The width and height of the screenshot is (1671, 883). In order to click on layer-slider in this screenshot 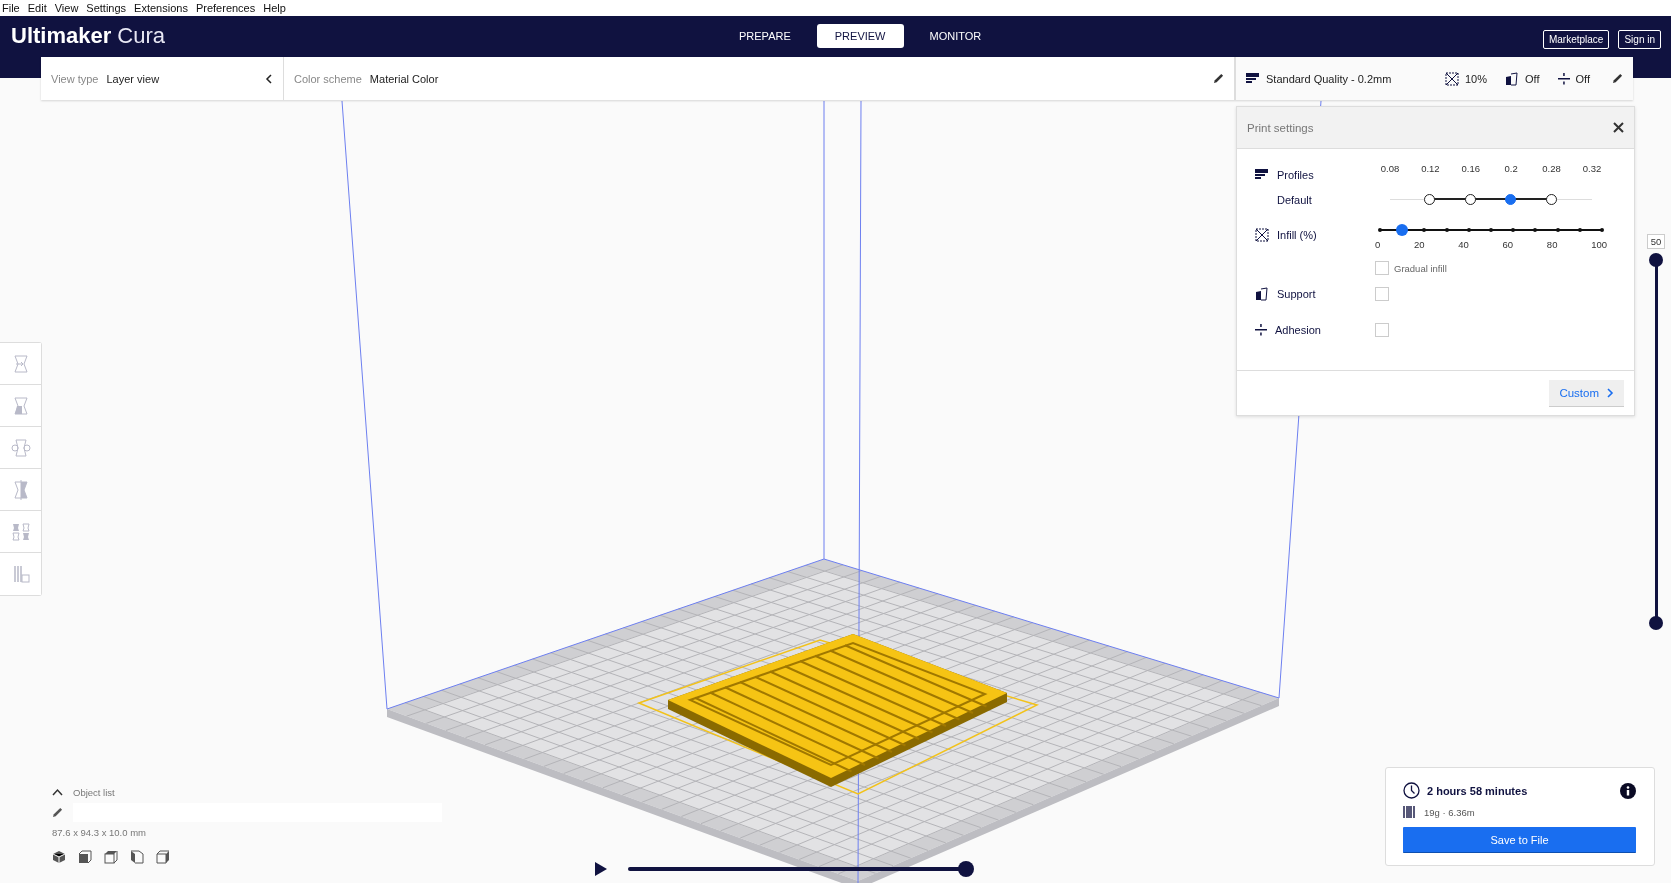, I will do `click(1656, 441)`.